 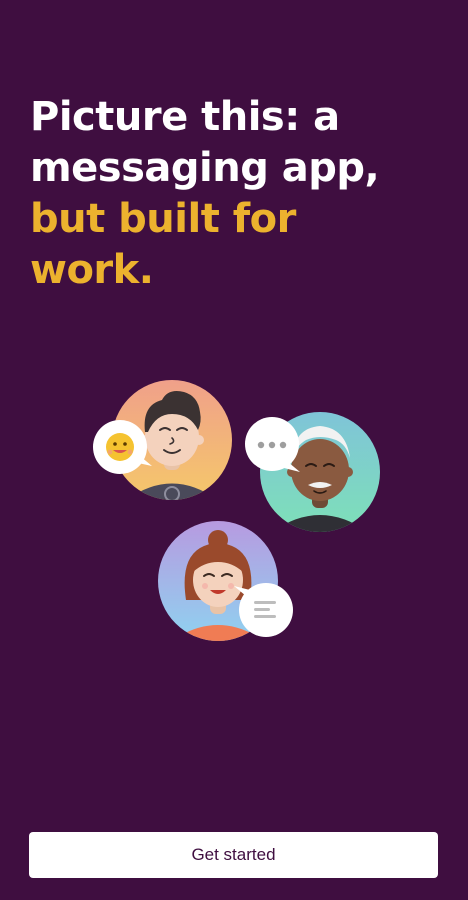 I want to click on get-started-button: Get started, so click(x=233, y=855).